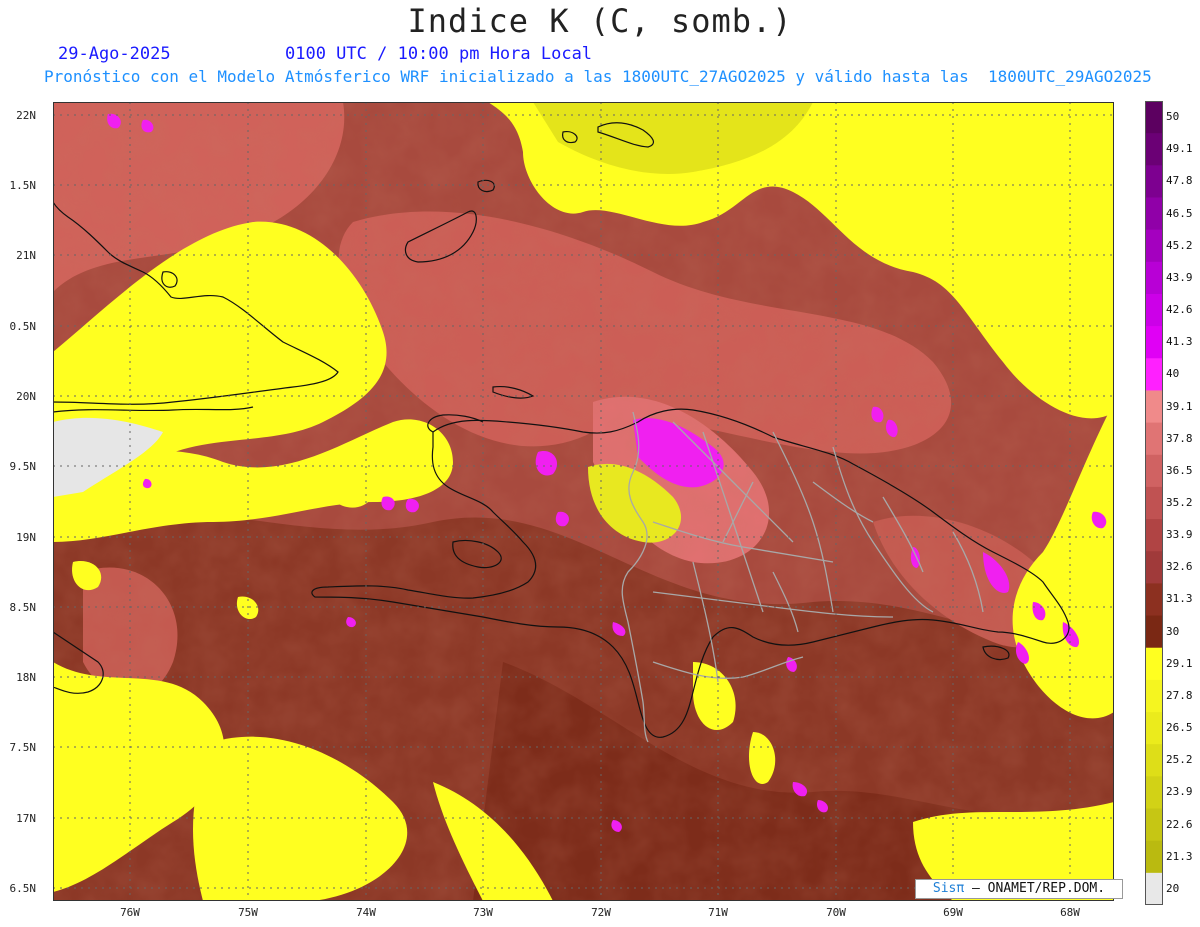 Image resolution: width=1200 pixels, height=927 pixels. What do you see at coordinates (1179, 824) in the screenshot?
I see `colorbar-label: 22.6` at bounding box center [1179, 824].